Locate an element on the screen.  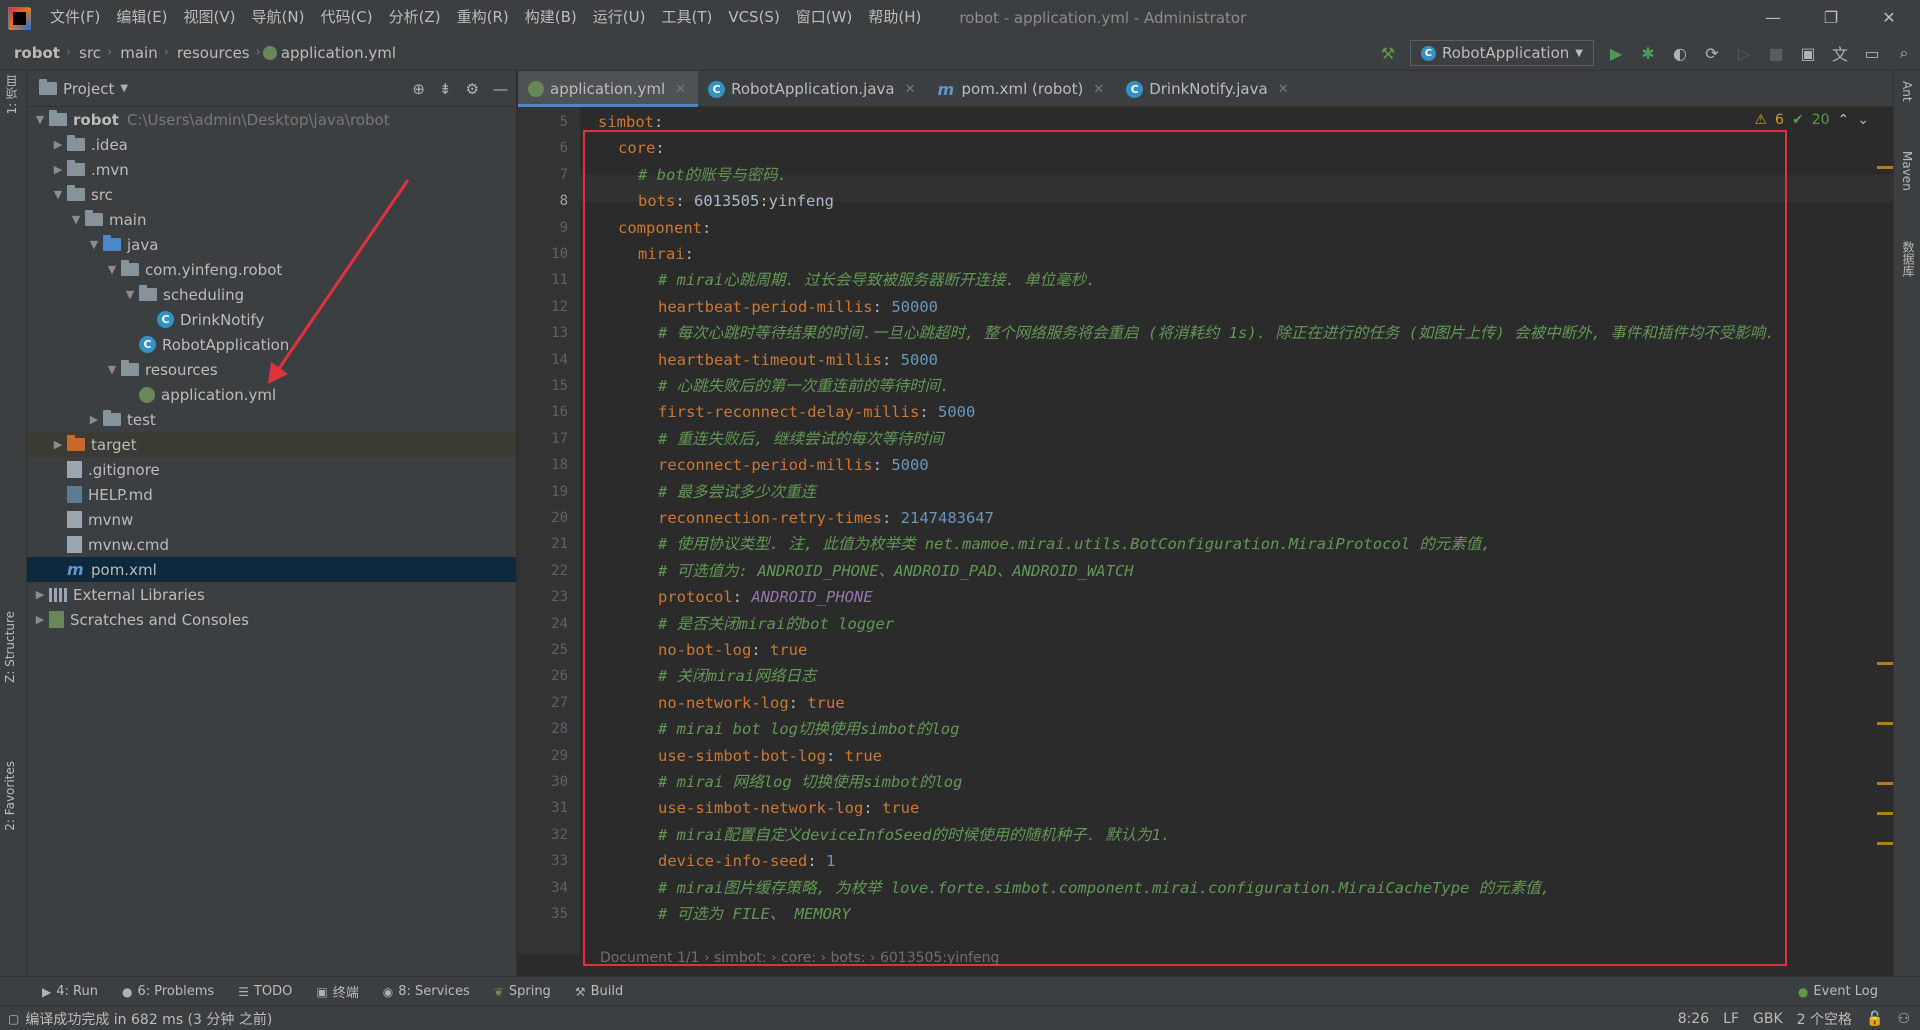
gear-icon: ⚙ is located at coordinates (472, 89).